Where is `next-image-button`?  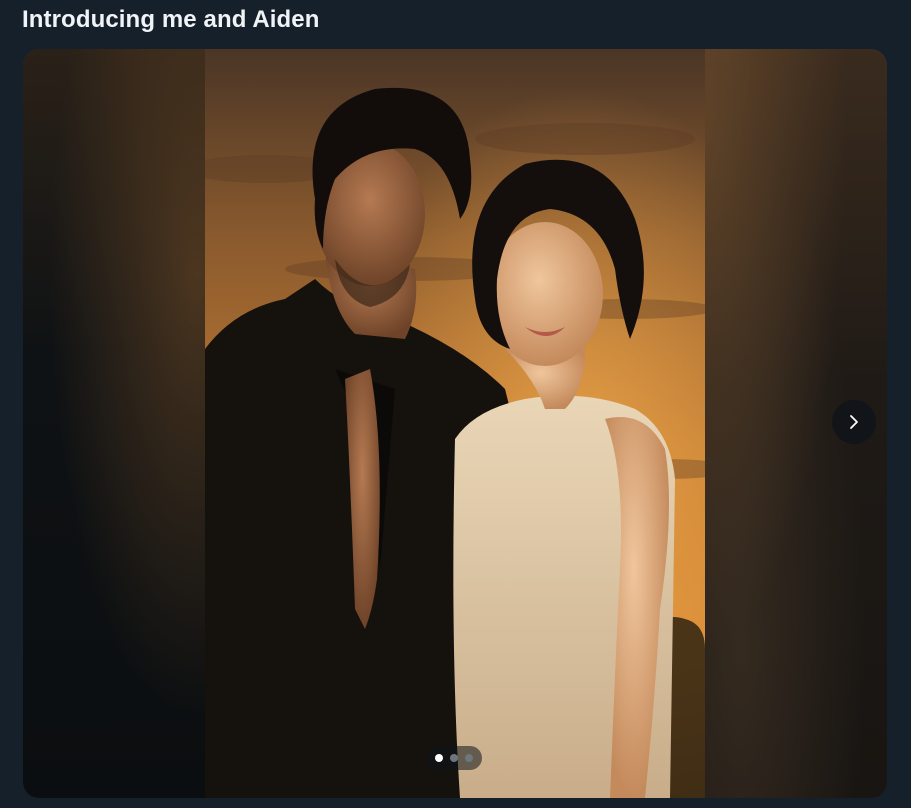
next-image-button is located at coordinates (854, 422).